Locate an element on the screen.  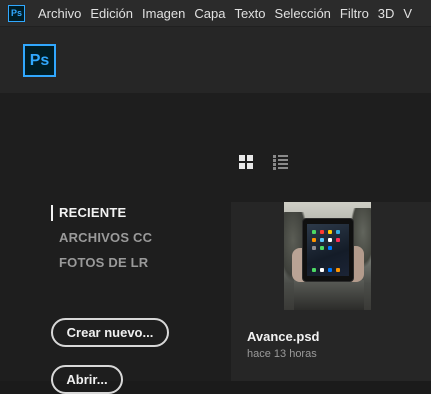
menu-filtro: Filtro is located at coordinates (354, 13).